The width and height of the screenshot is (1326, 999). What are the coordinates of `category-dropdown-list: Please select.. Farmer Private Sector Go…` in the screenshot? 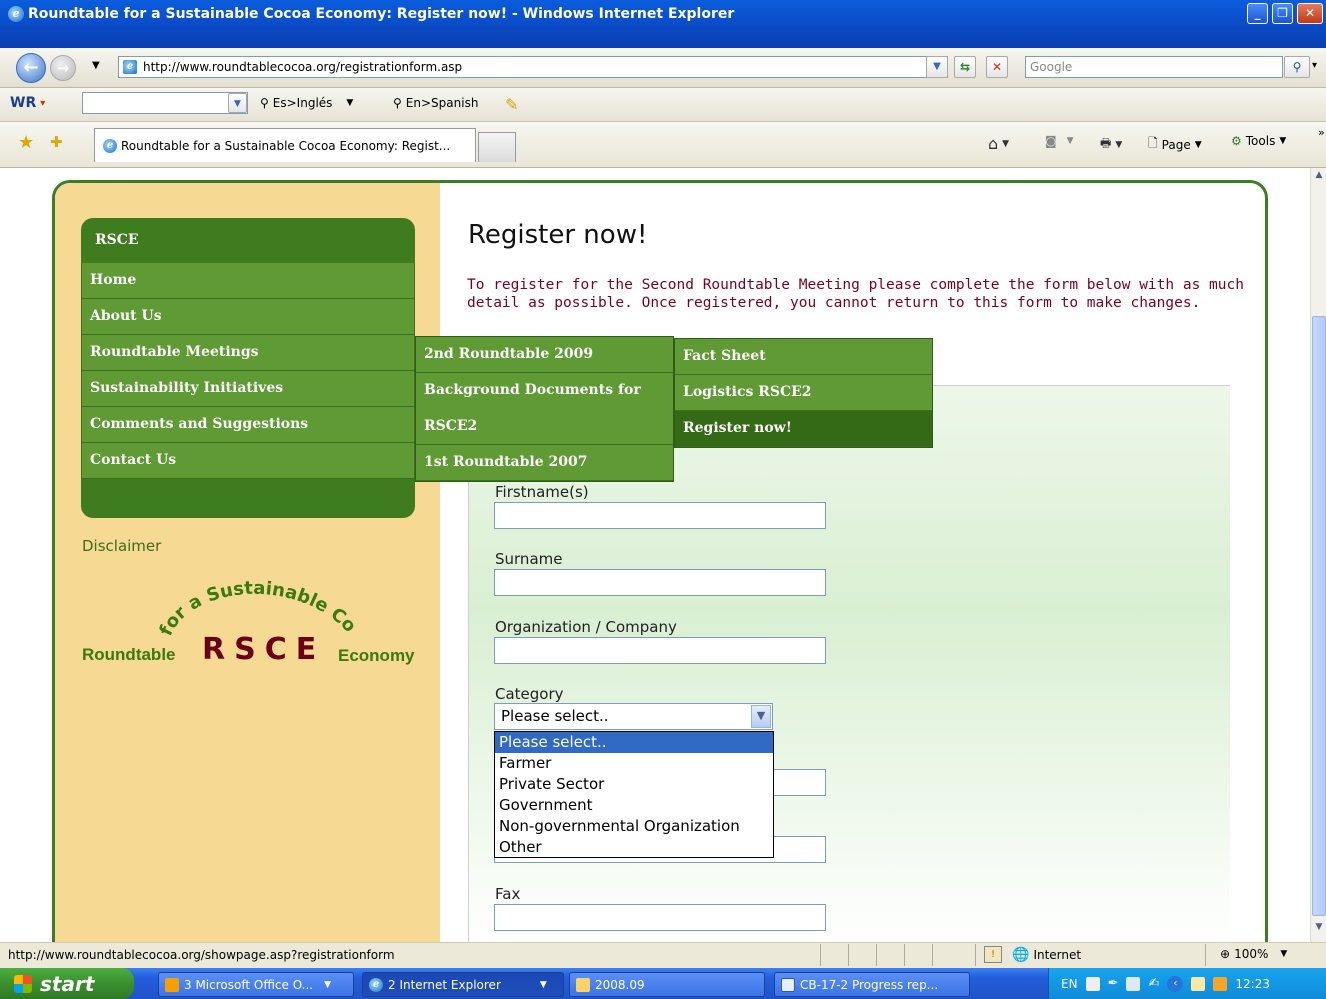 It's located at (634, 794).